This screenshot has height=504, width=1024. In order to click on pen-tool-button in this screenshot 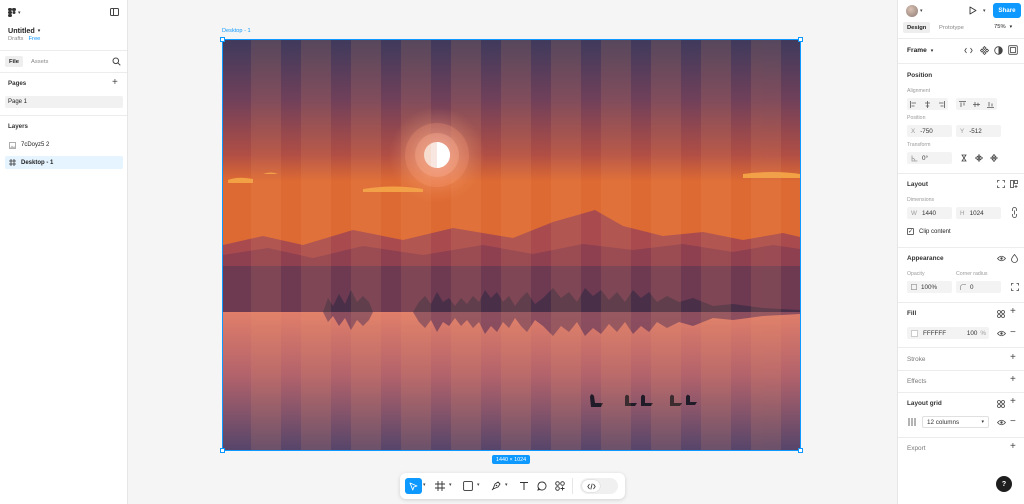, I will do `click(496, 486)`.